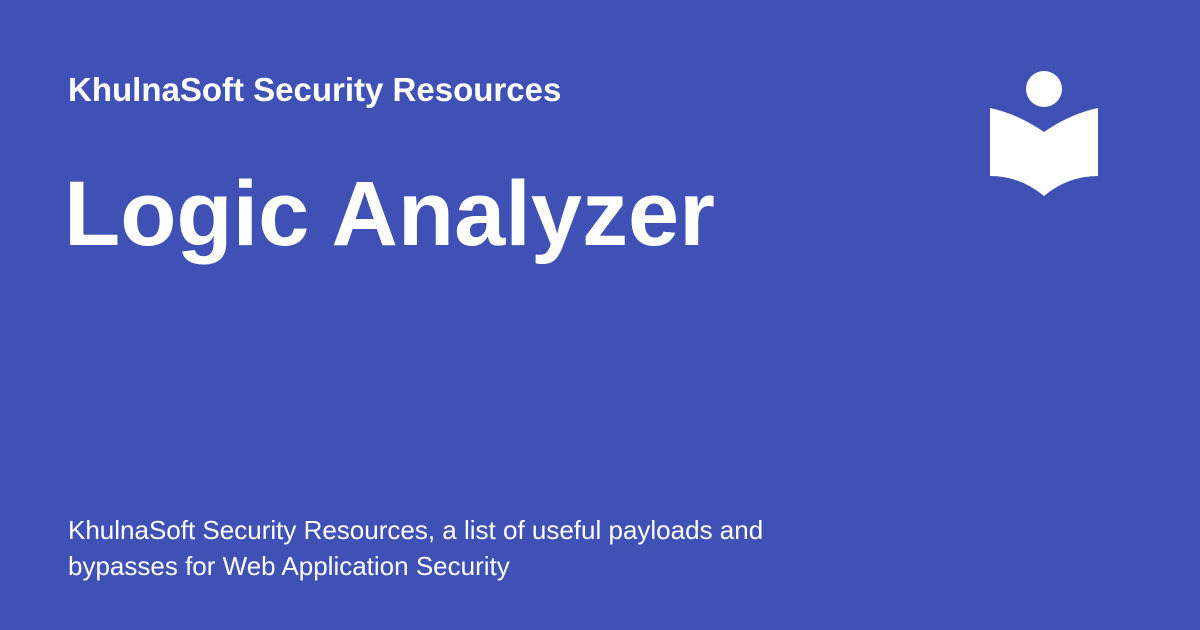 Image resolution: width=1200 pixels, height=630 pixels. I want to click on reader-book-icon, so click(1044, 133).